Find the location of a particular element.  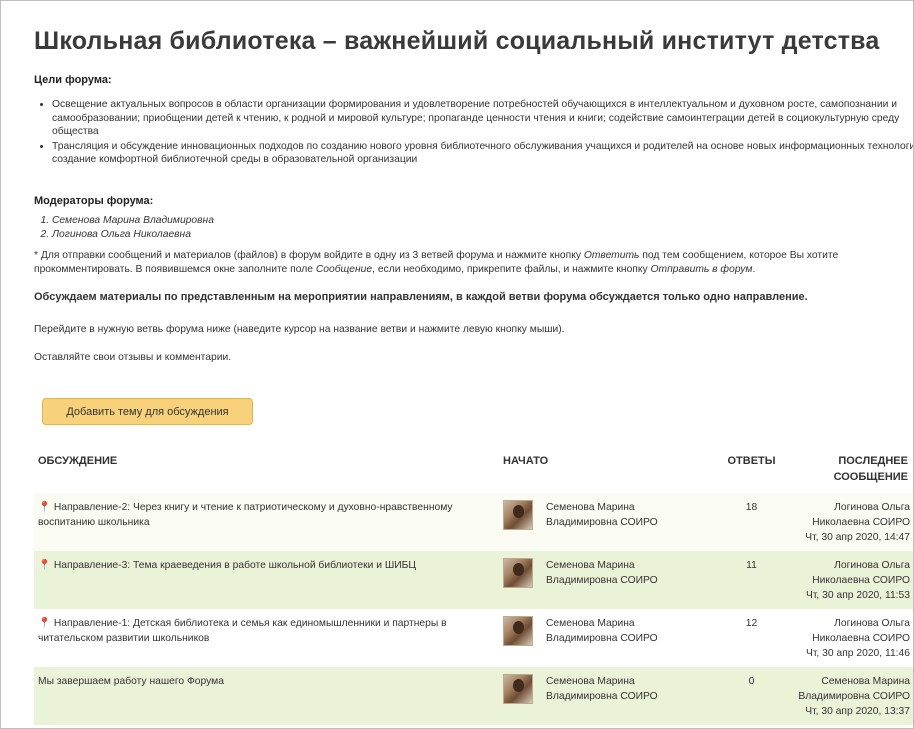

note-message-term: Сообщение is located at coordinates (344, 269).